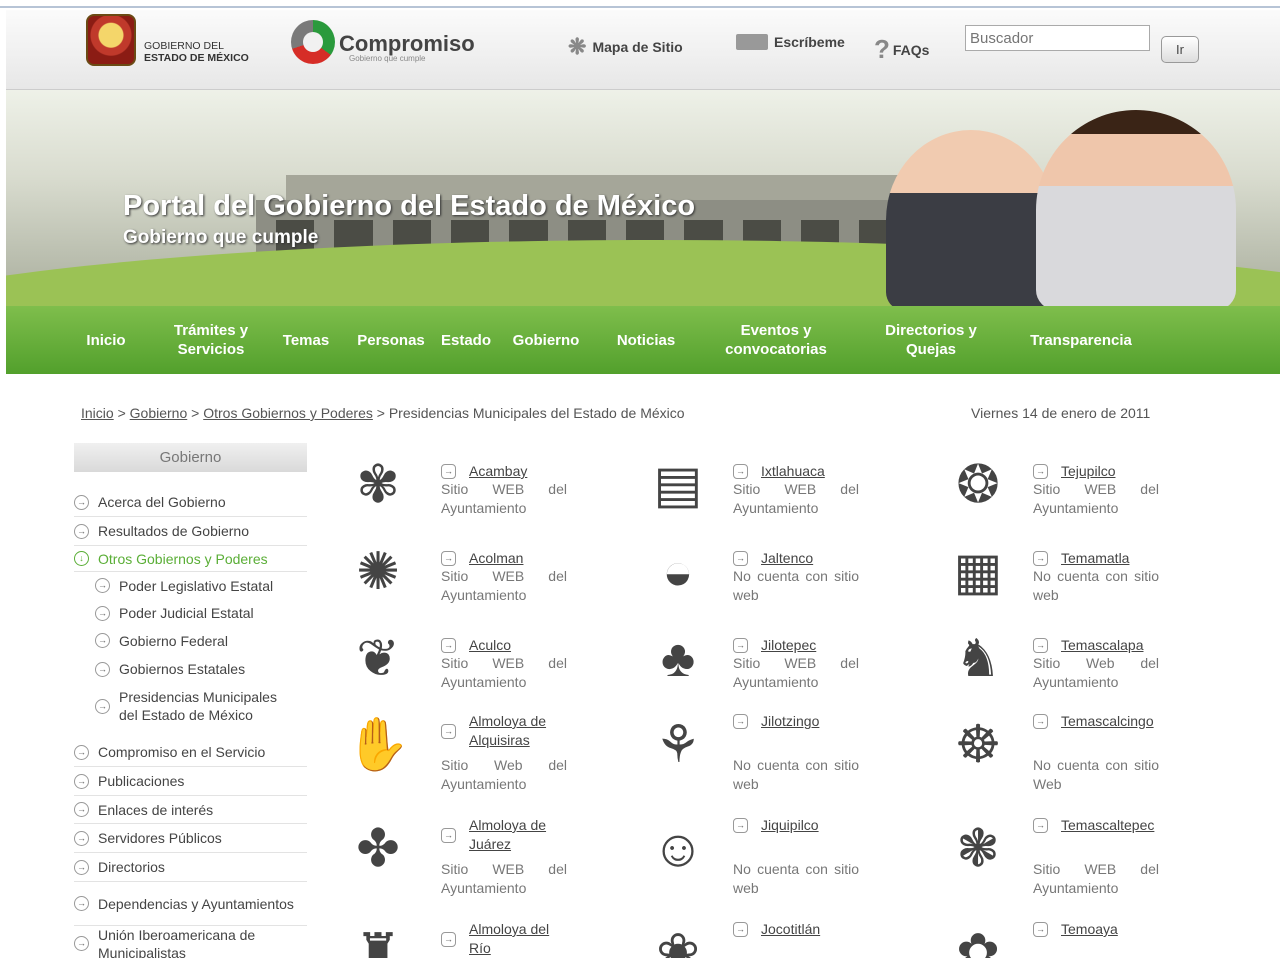 The width and height of the screenshot is (1280, 958). I want to click on municipality-link: Almoloya de Juárez, so click(519, 835).